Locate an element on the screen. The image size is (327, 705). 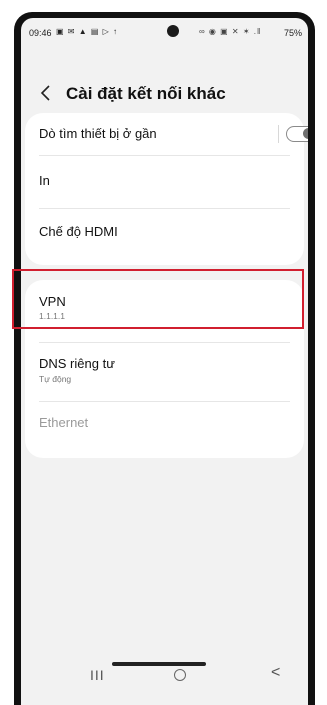
printing-label: In is located at coordinates (44, 180).